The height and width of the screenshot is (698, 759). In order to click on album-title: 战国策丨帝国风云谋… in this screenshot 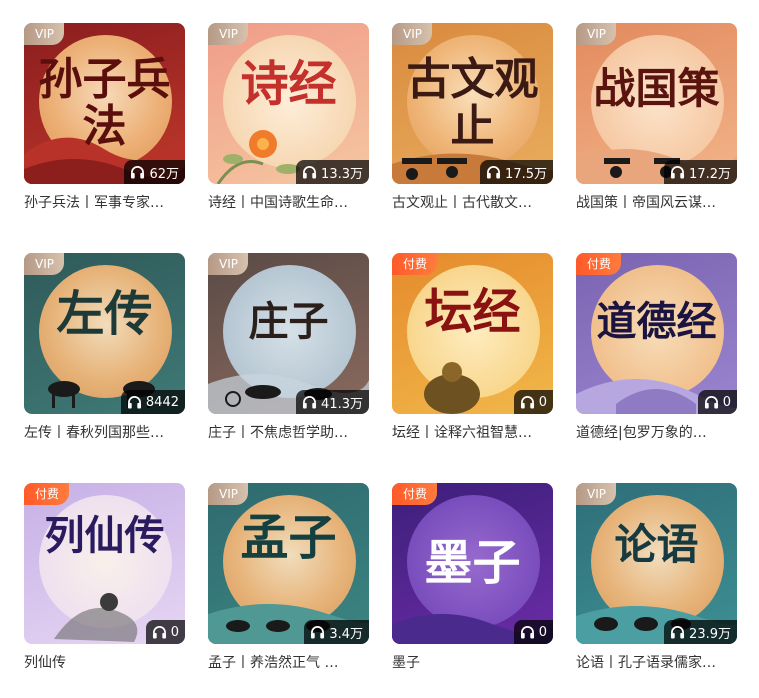, I will do `click(656, 202)`.